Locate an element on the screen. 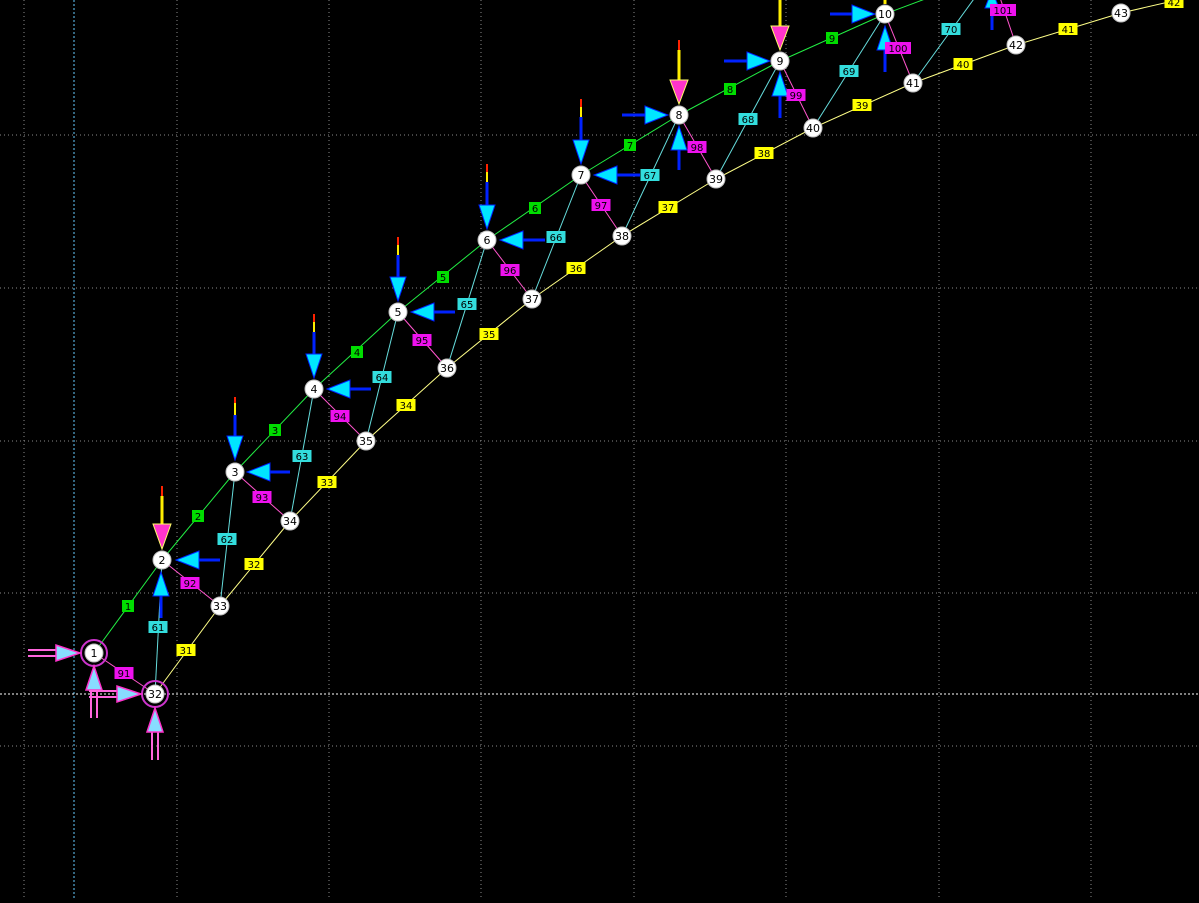 The height and width of the screenshot is (903, 1199). node-label: 3 is located at coordinates (235, 472).